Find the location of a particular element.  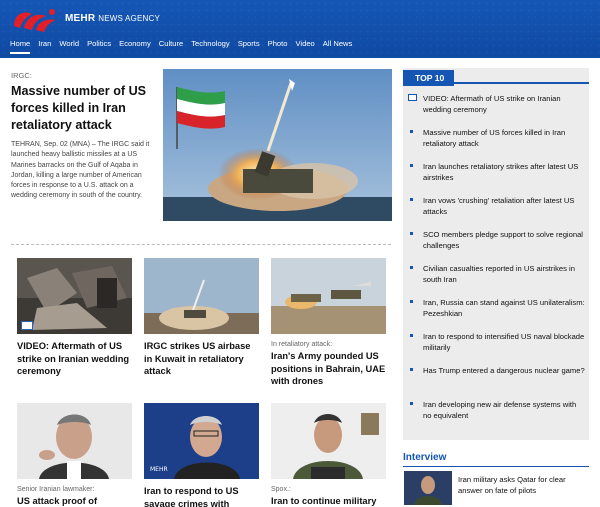

lead-kicker: IRGC: is located at coordinates (21, 75).